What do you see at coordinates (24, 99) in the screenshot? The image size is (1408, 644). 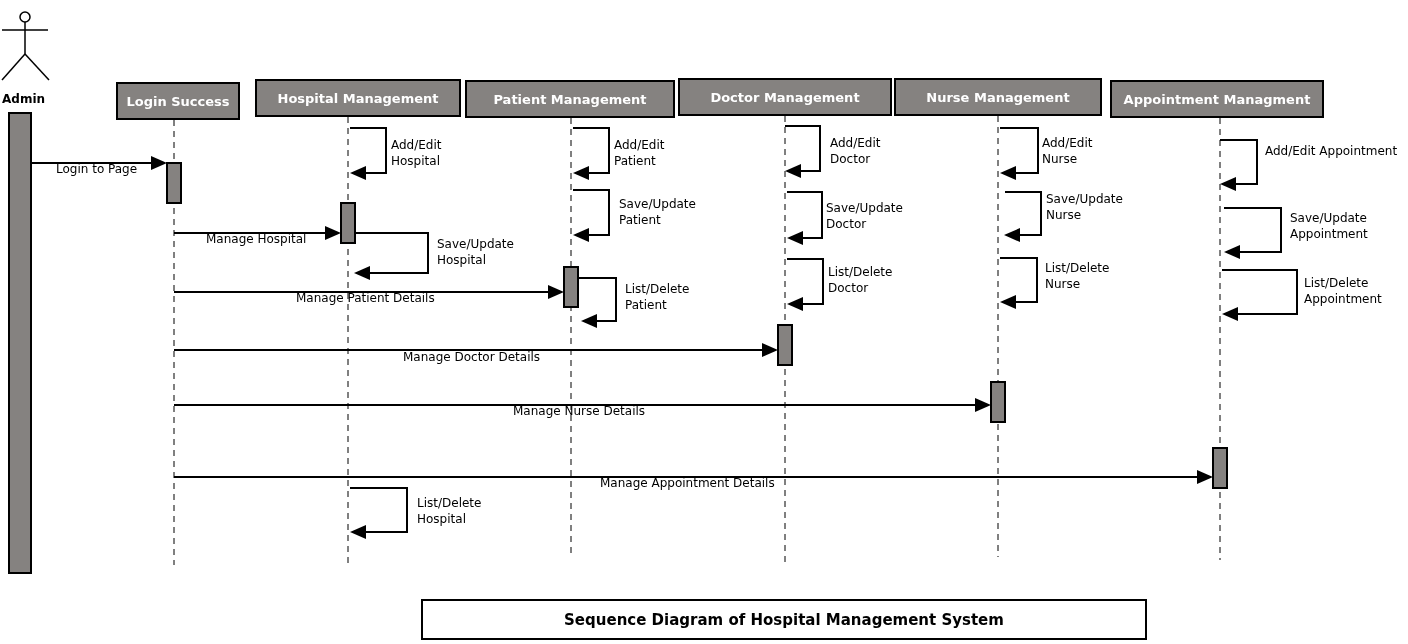 I see `actor-name: Admin` at bounding box center [24, 99].